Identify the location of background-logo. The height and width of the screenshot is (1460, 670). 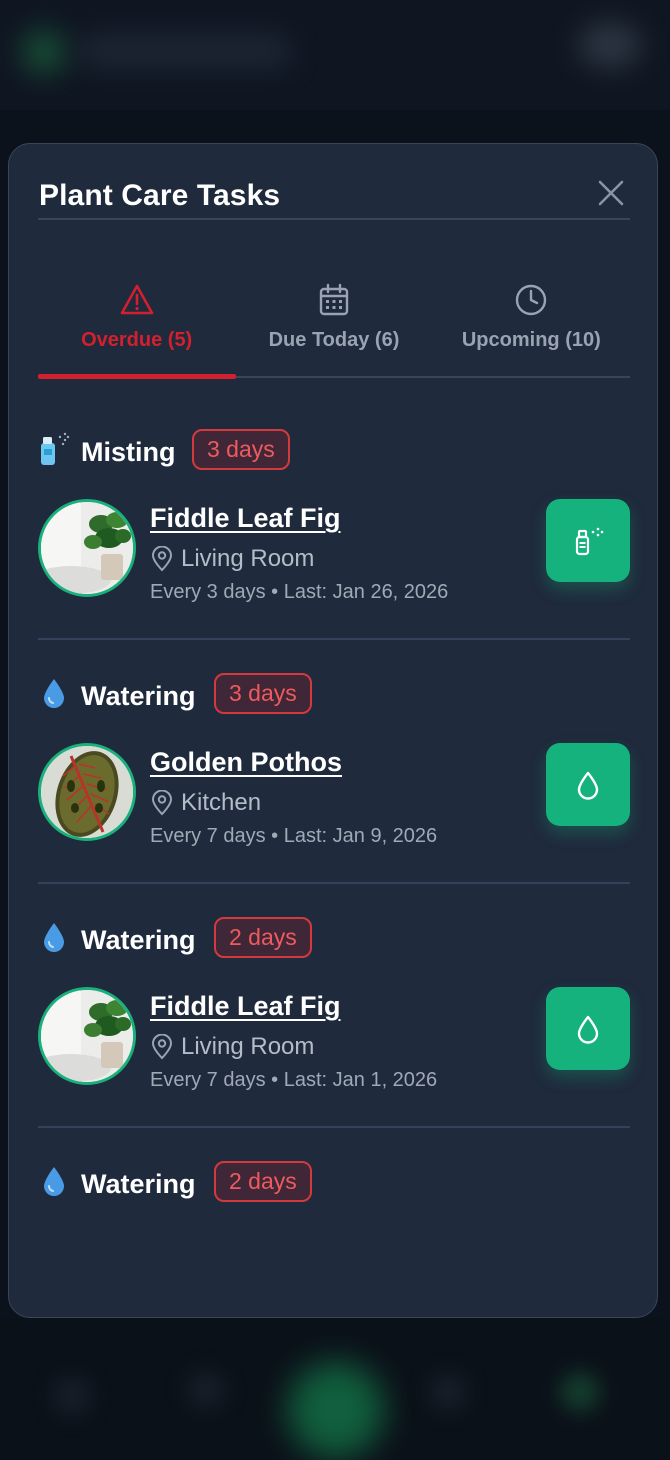
(44, 52).